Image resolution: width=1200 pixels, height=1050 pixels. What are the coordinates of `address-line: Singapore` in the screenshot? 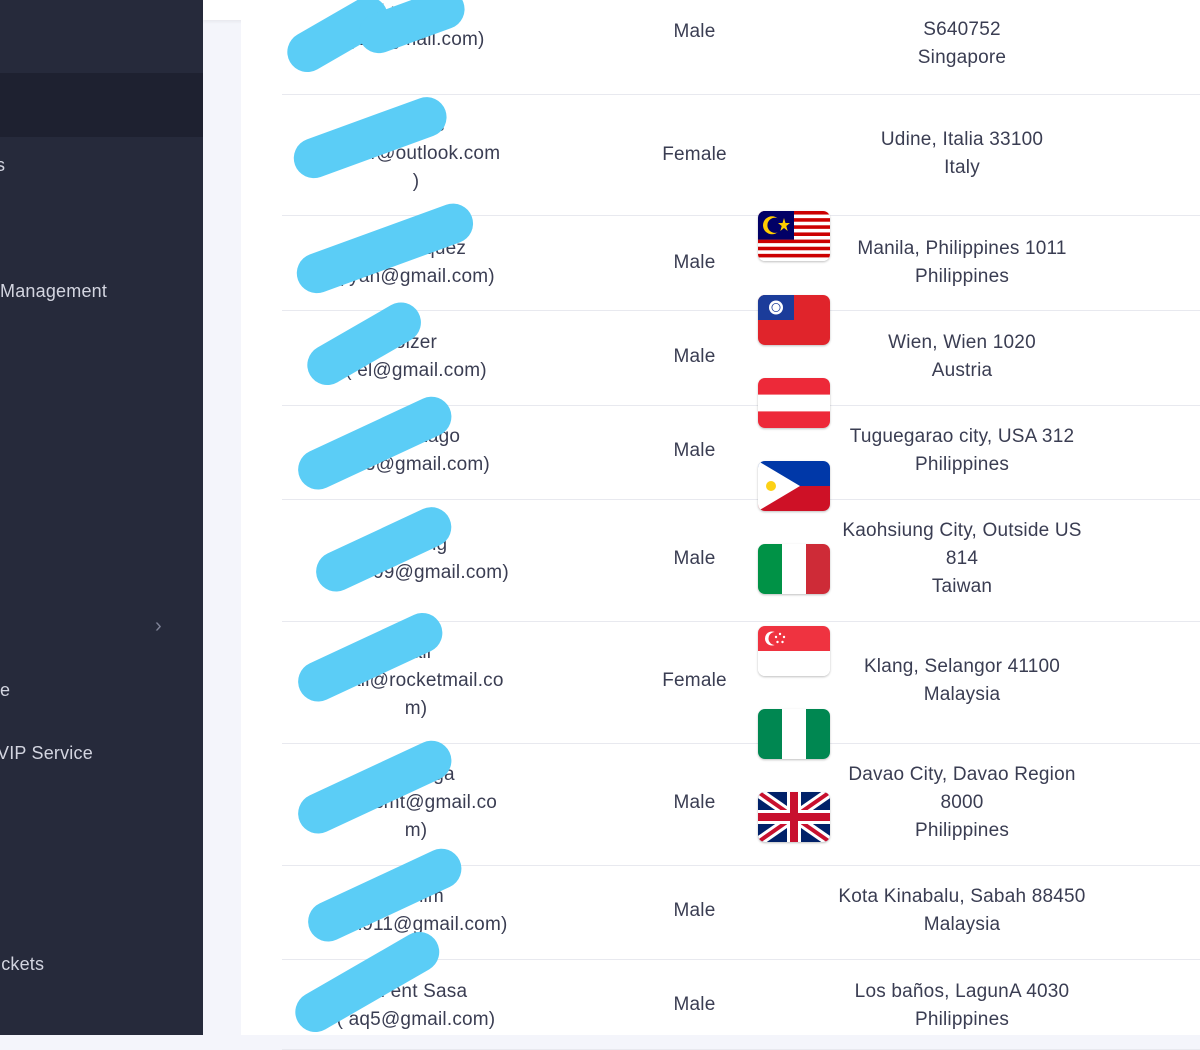 It's located at (962, 57).